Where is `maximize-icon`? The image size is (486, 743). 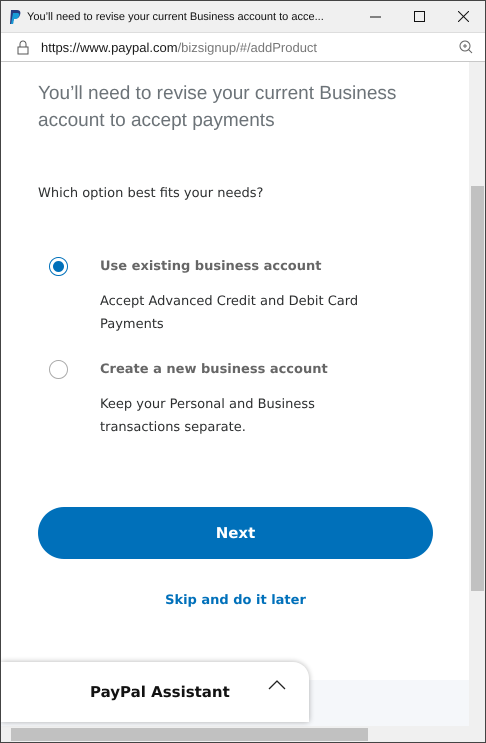
maximize-icon is located at coordinates (419, 16).